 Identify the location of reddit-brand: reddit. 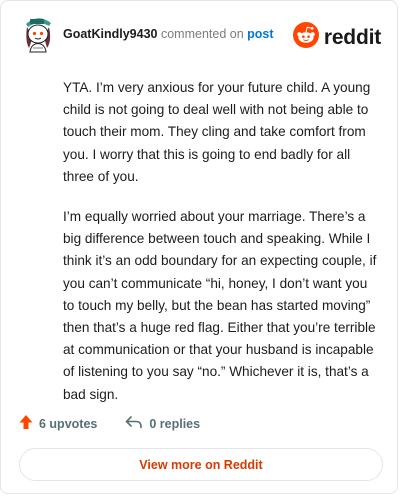
(336, 37).